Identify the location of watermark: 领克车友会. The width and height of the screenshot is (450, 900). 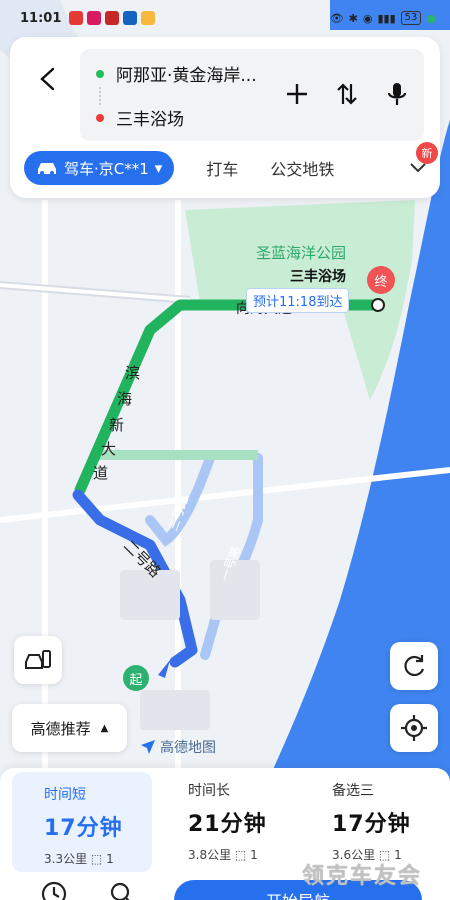
(362, 876).